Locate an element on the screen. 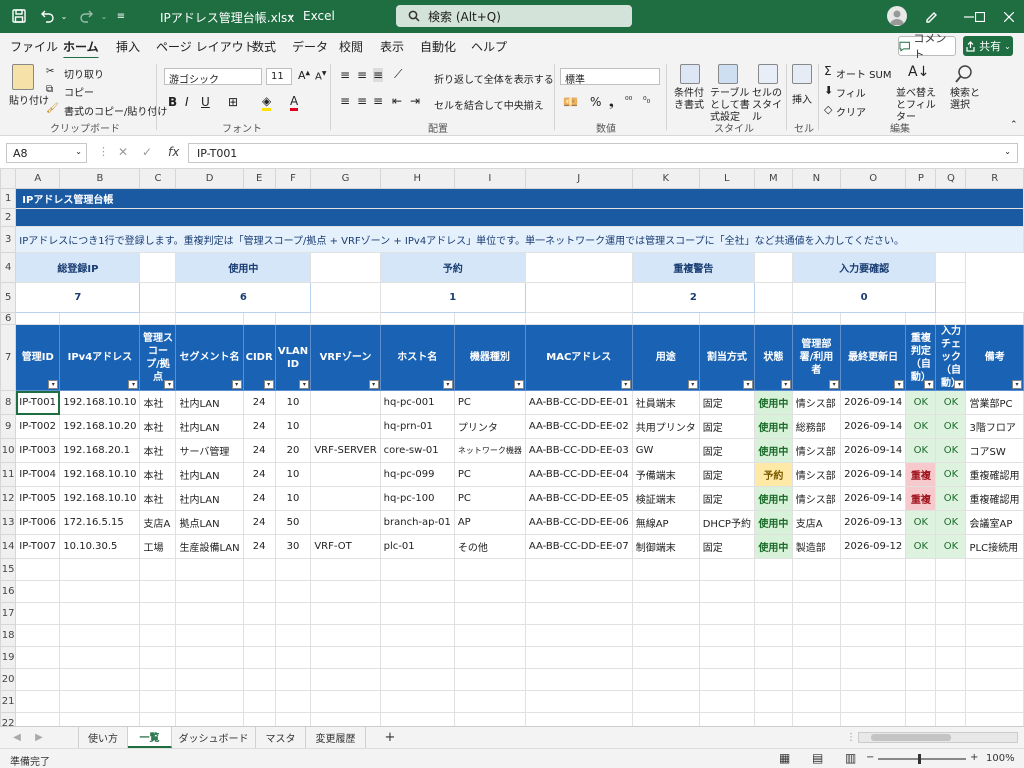  clear-button: クリア is located at coordinates (851, 111).